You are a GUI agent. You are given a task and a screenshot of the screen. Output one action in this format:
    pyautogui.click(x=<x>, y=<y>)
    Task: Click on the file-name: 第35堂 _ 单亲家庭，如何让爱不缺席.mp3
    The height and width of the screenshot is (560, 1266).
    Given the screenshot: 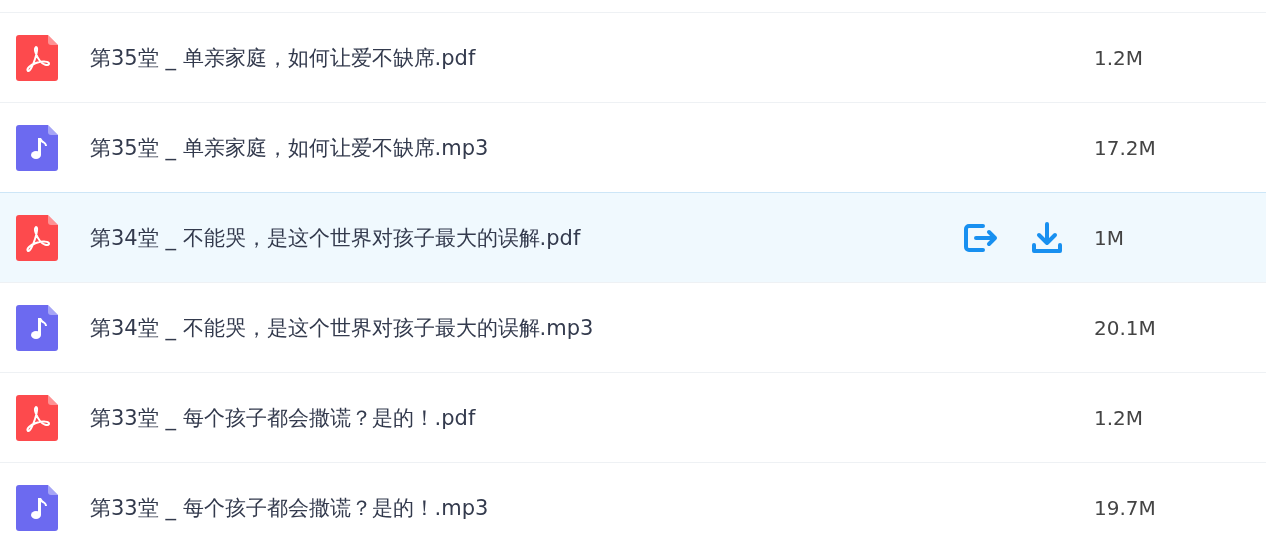 What is the action you would take?
    pyautogui.click(x=290, y=148)
    